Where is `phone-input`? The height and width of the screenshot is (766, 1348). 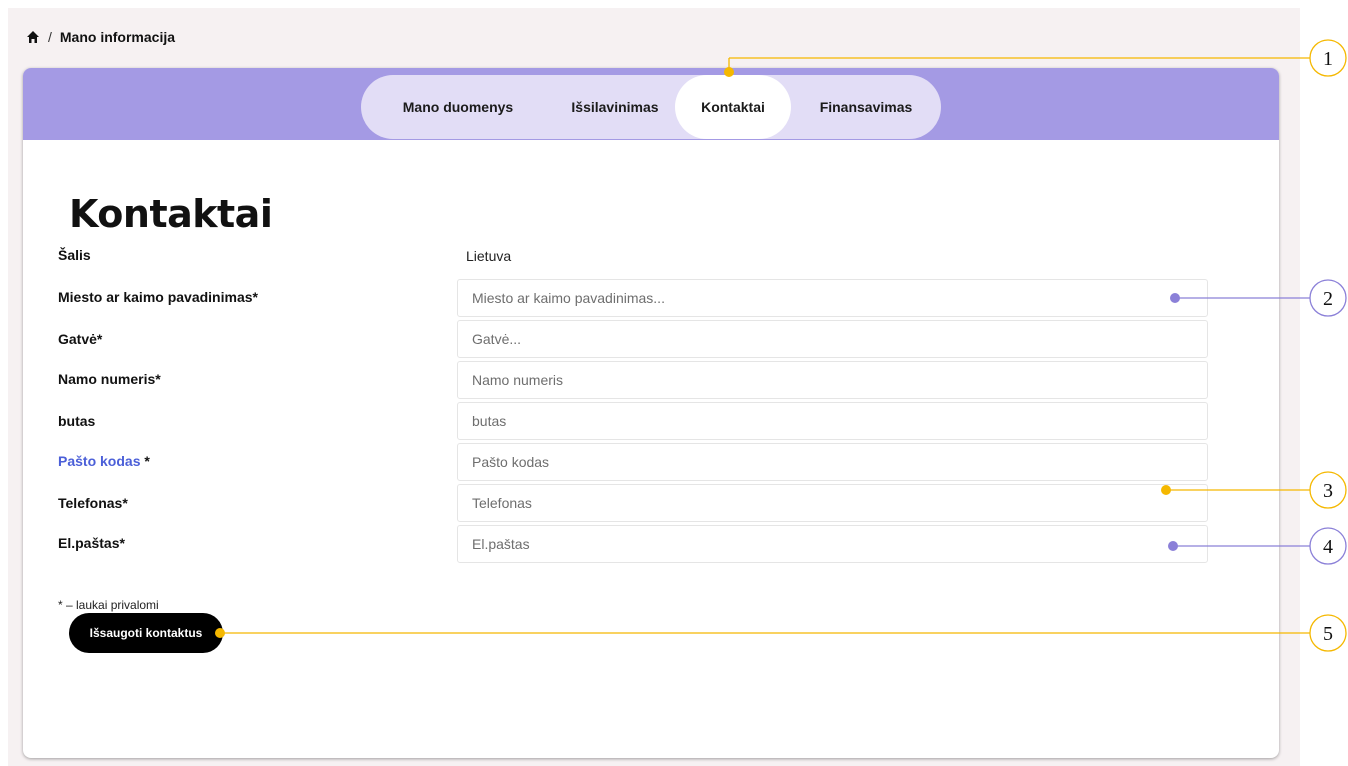
phone-input is located at coordinates (832, 503).